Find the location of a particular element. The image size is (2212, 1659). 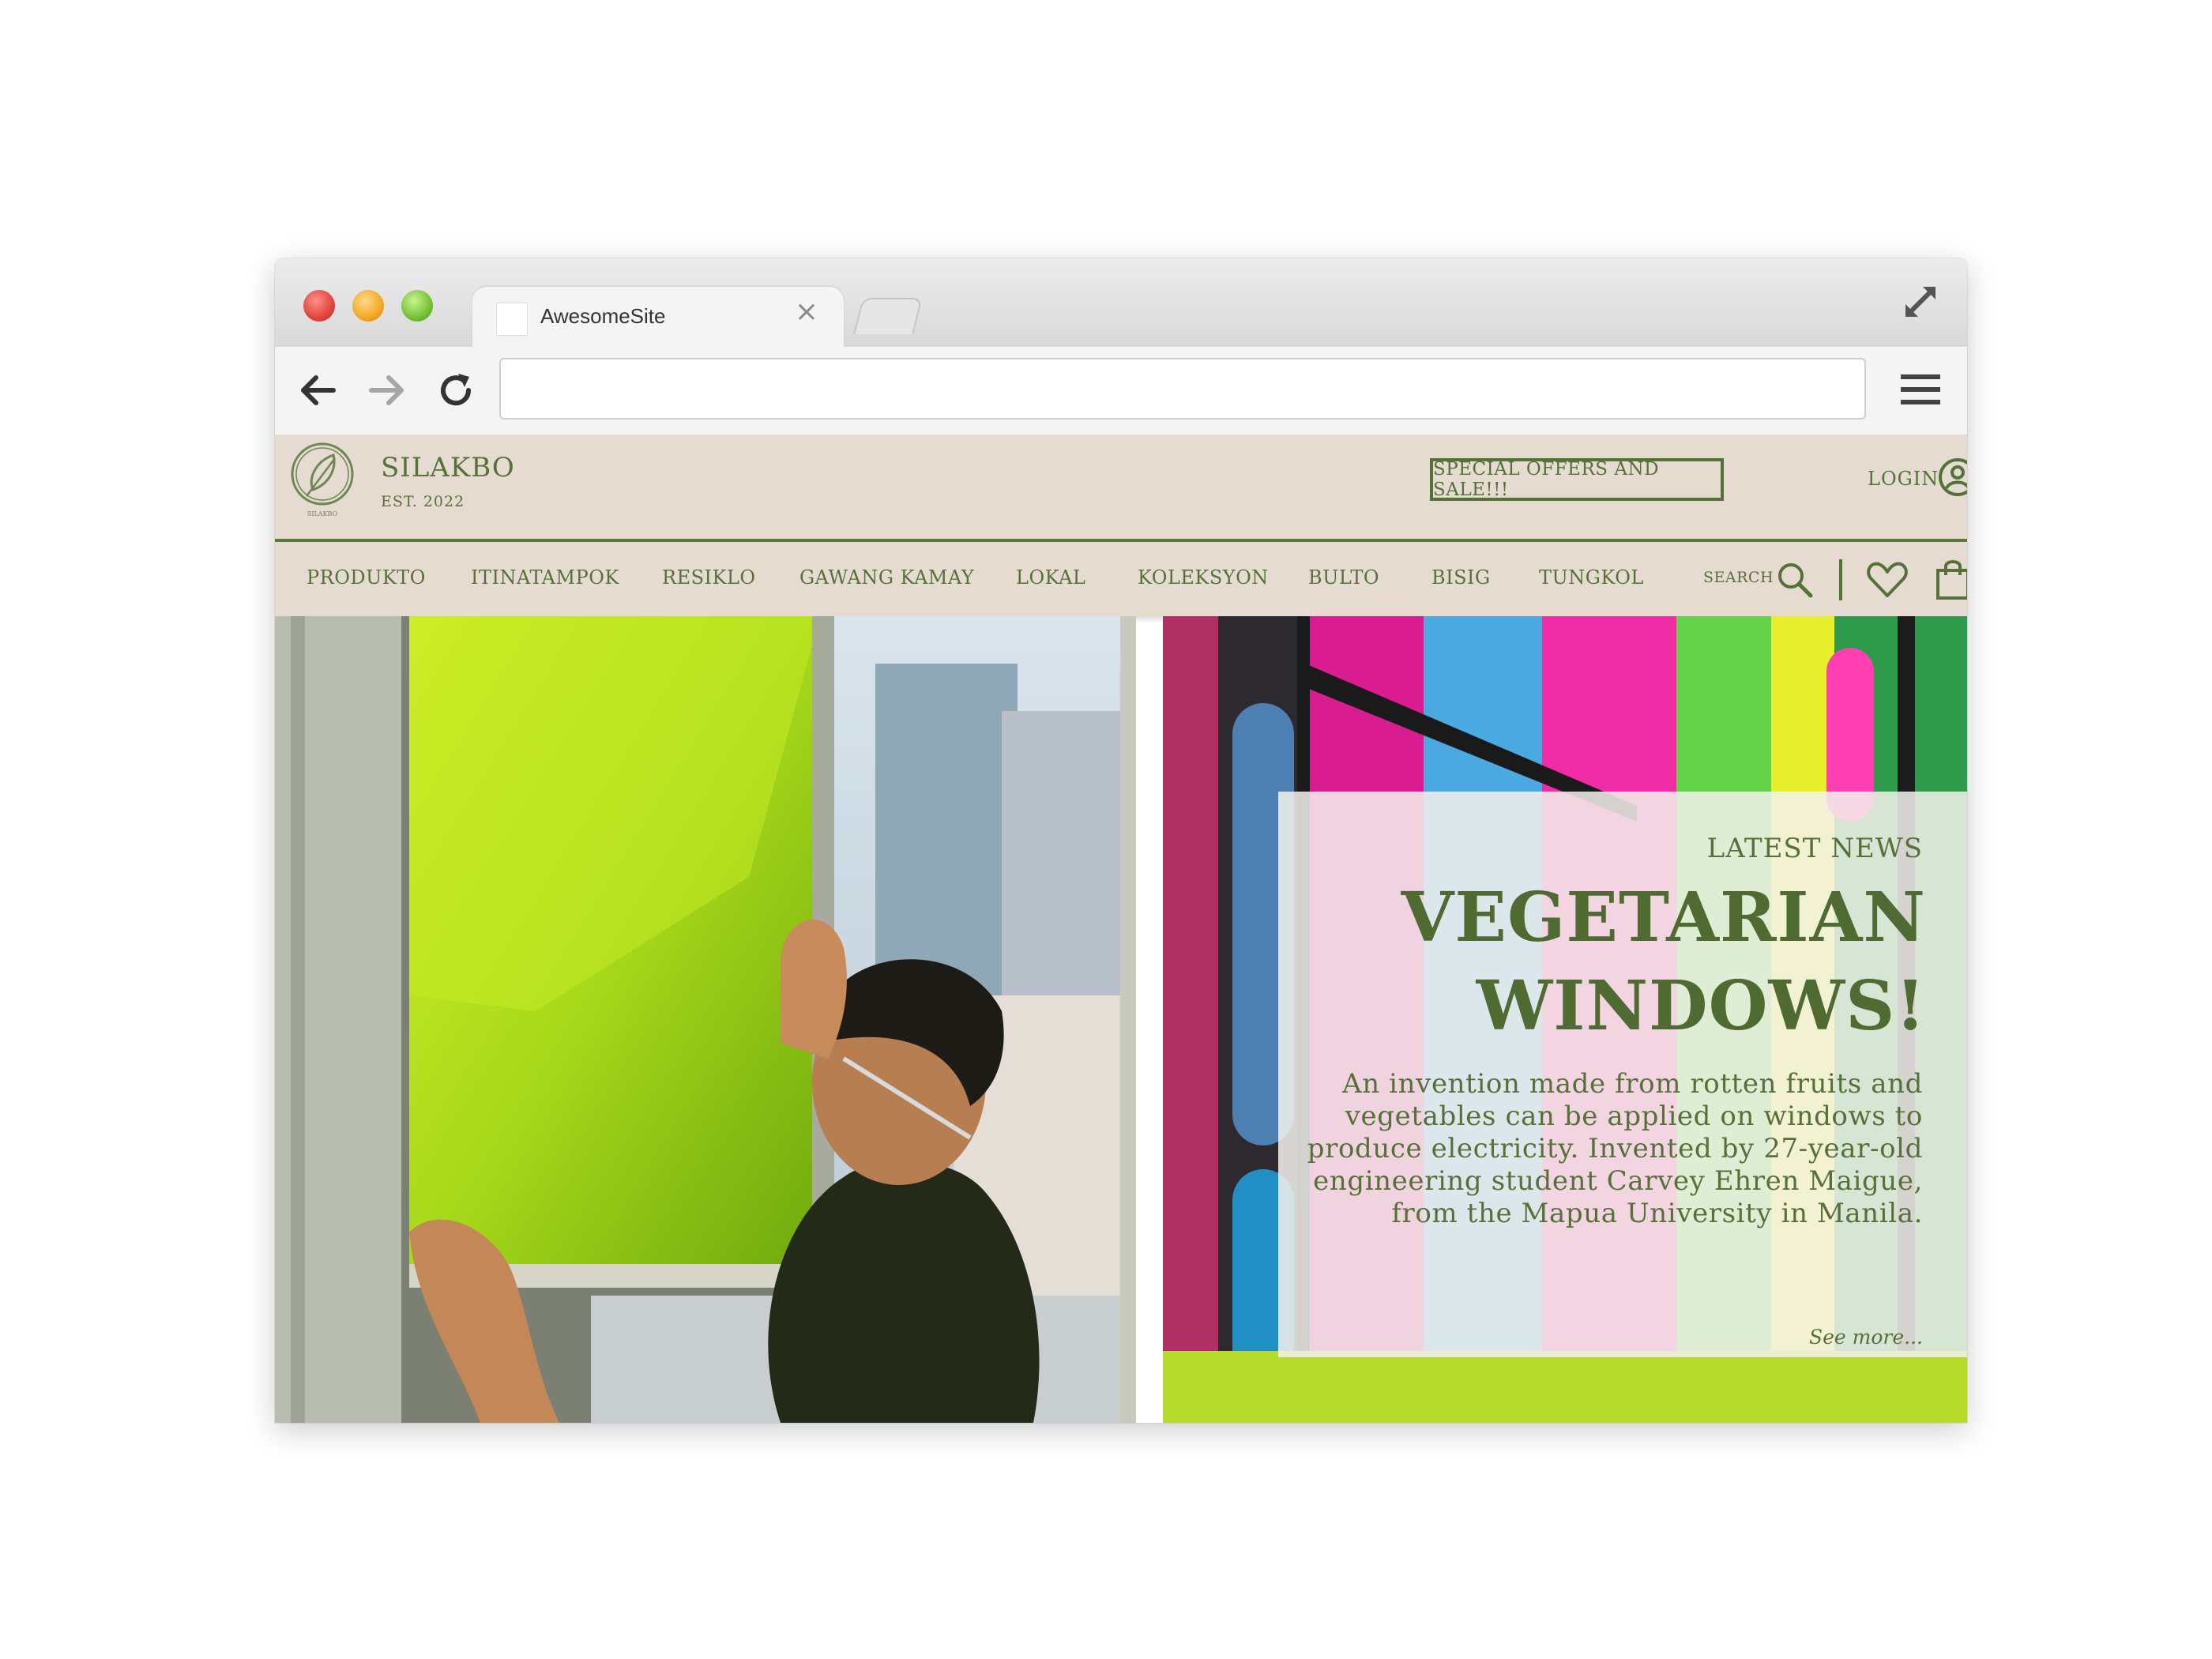

nav-item-bulto: BULTO is located at coordinates (1344, 578).